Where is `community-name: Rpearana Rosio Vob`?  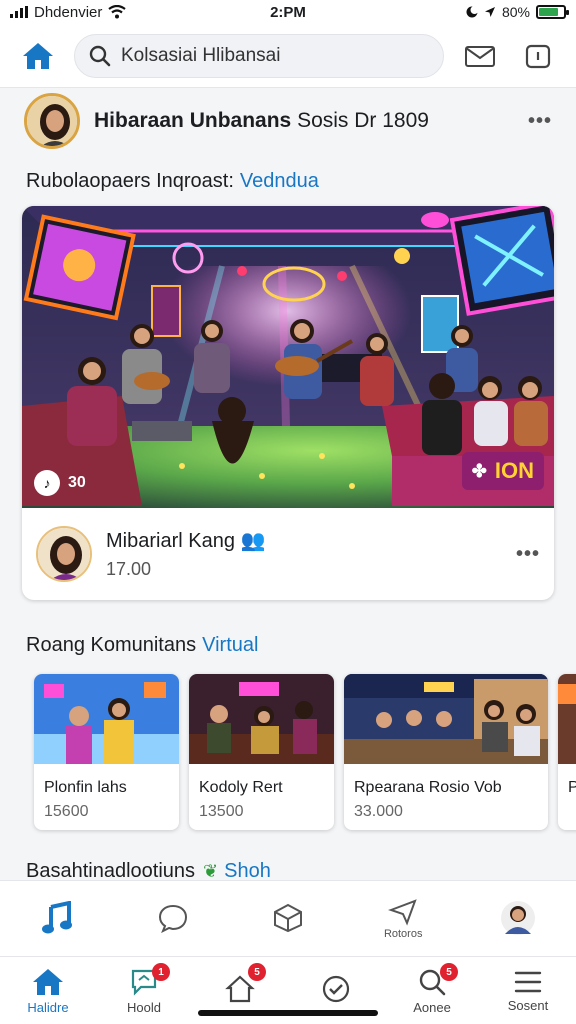
community-name: Rpearana Rosio Vob is located at coordinates (428, 787).